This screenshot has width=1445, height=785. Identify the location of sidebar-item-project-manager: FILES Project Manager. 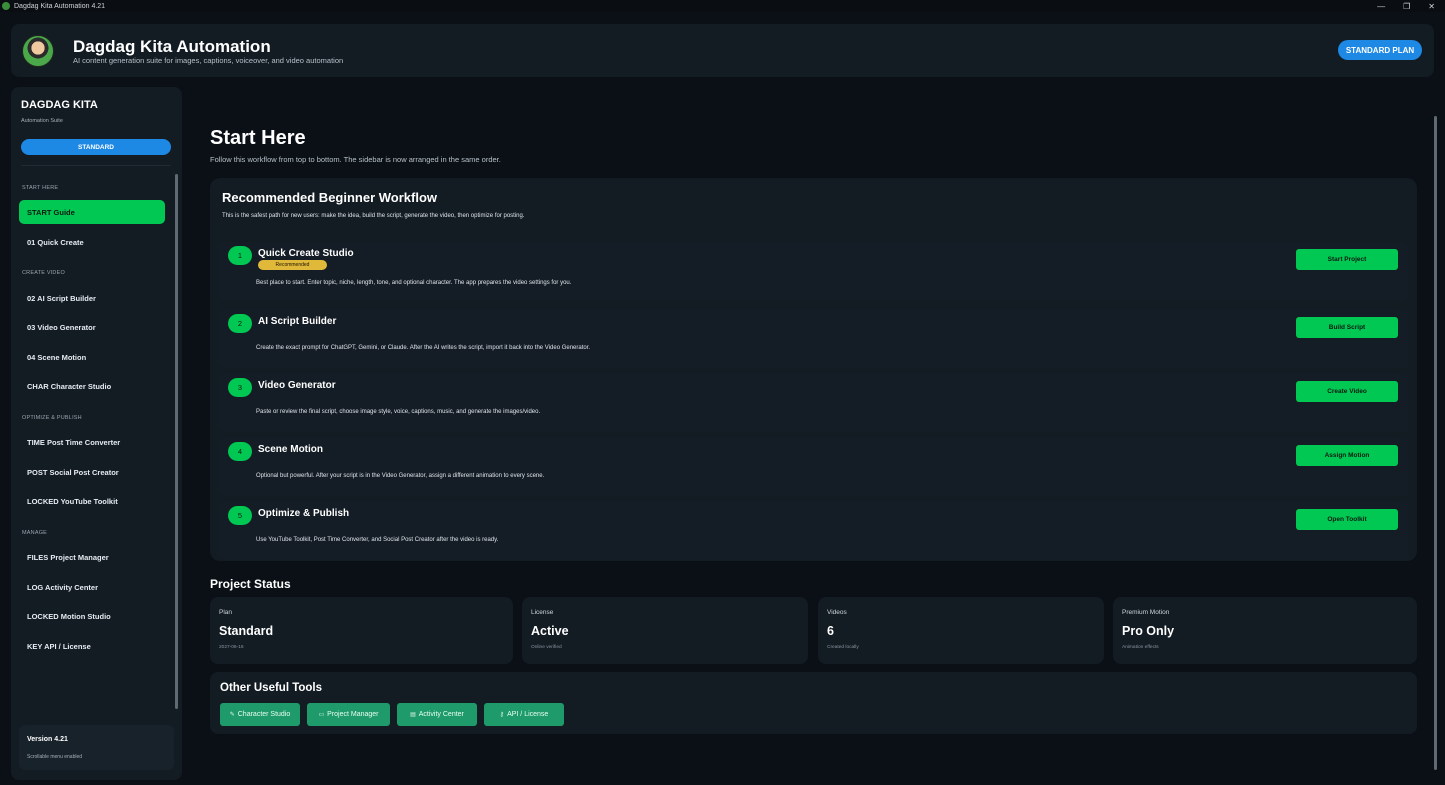
(92, 557).